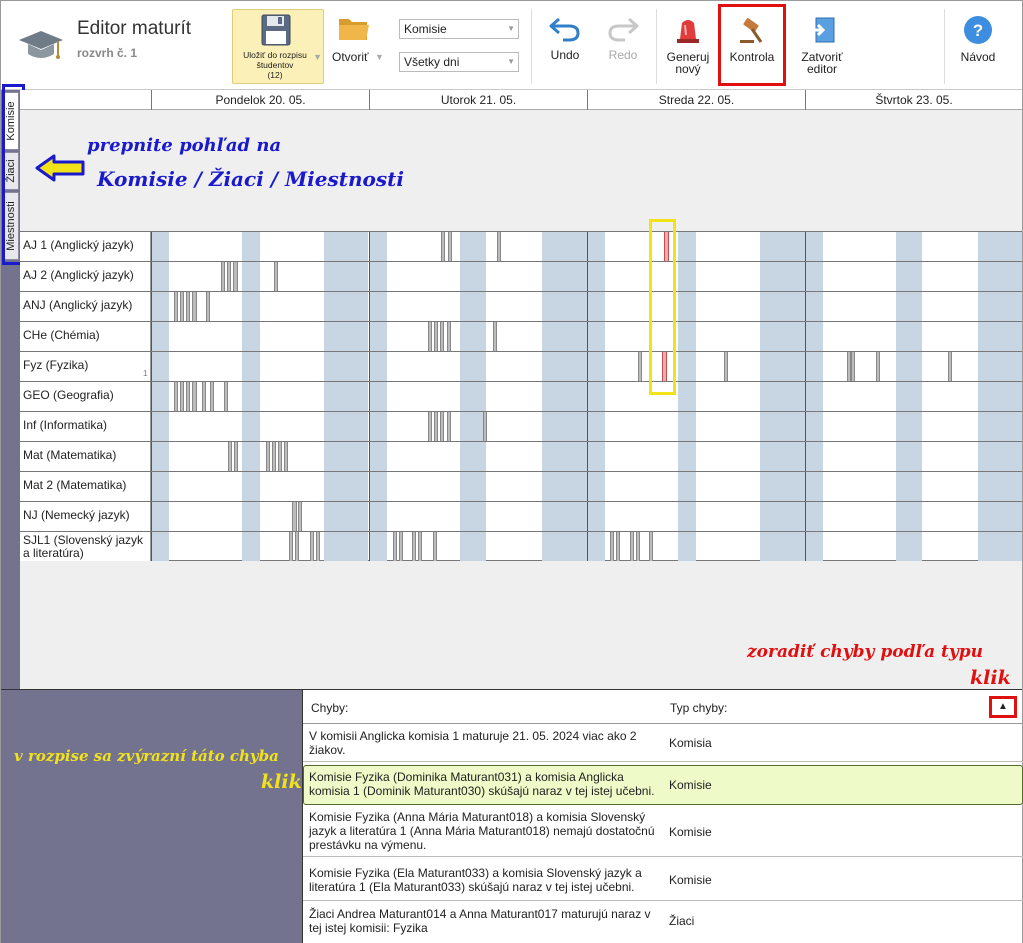 The width and height of the screenshot is (1023, 943). I want to click on exit-door-icon, so click(822, 30).